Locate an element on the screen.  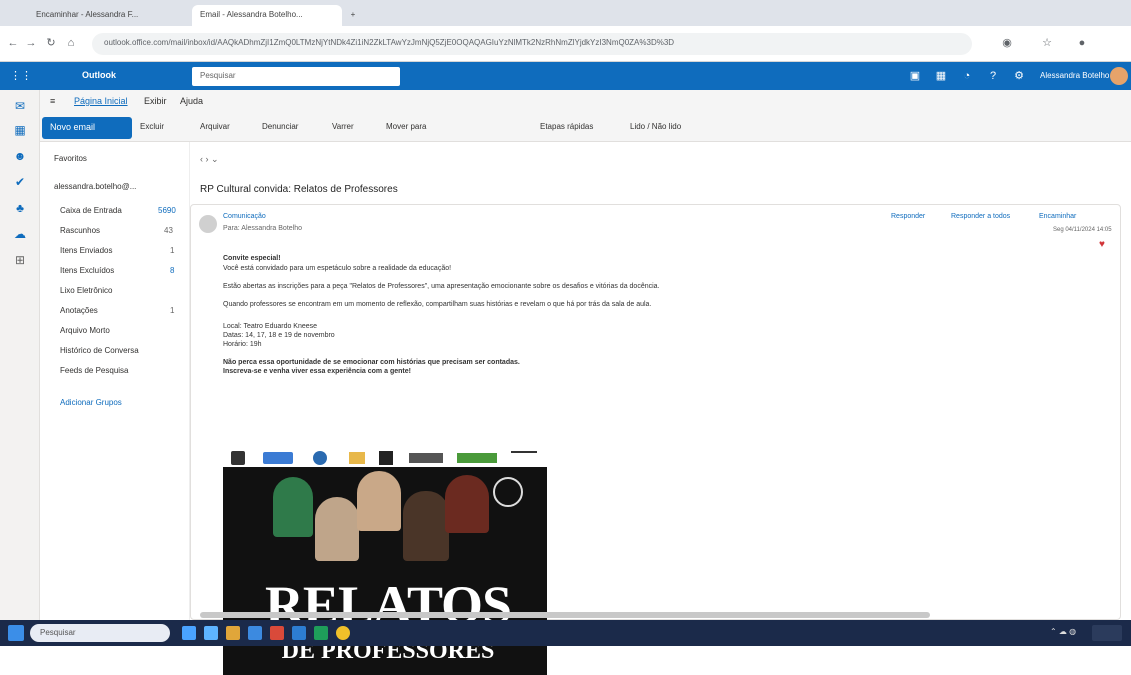
folder-rss: Feeds de Pesquisa is located at coordinates (94, 370).